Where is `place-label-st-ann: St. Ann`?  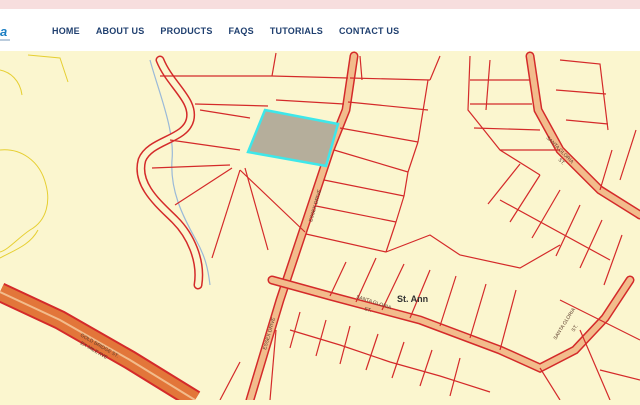
place-label-st-ann: St. Ann is located at coordinates (412, 299).